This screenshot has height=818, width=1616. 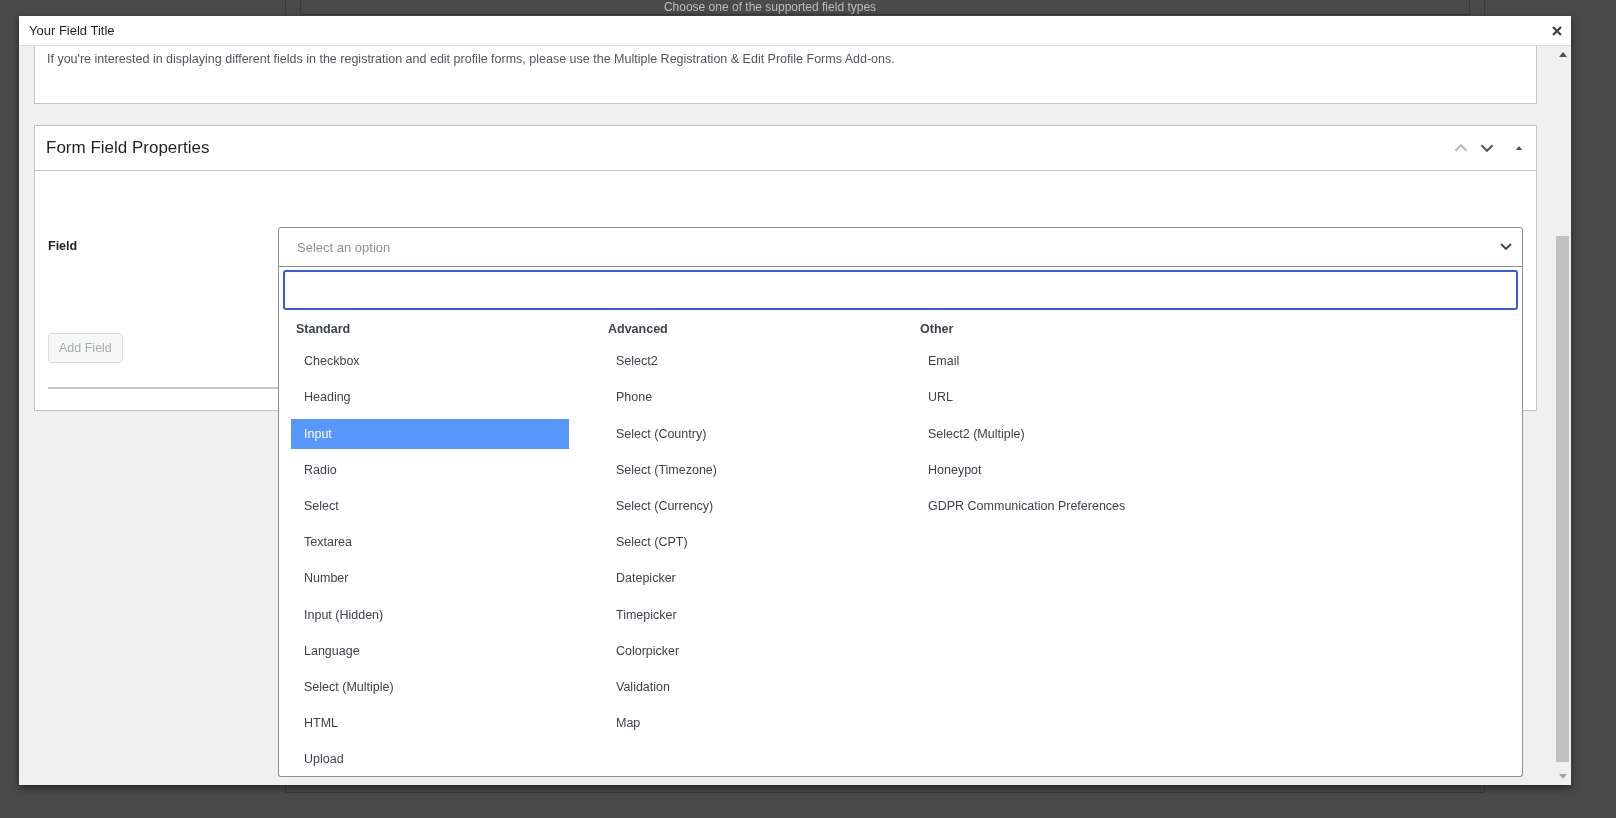 I want to click on option-item: Select2 (Multiple), so click(x=1054, y=433).